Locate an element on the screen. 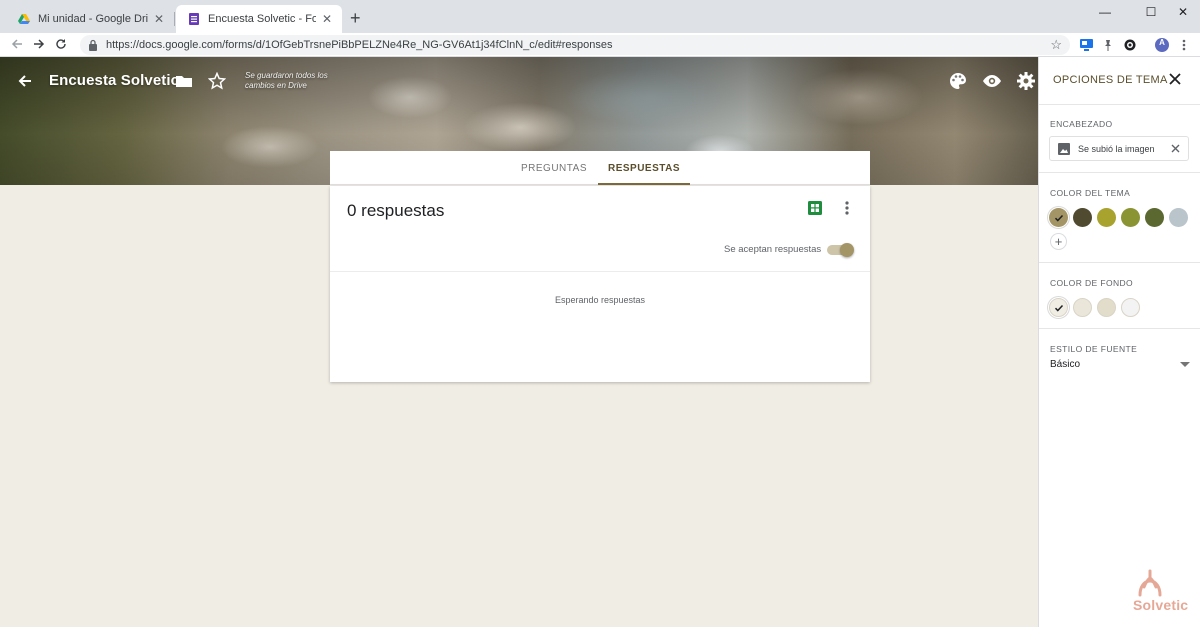  waiting-responses-text: Esperando respuestas is located at coordinates (600, 300).